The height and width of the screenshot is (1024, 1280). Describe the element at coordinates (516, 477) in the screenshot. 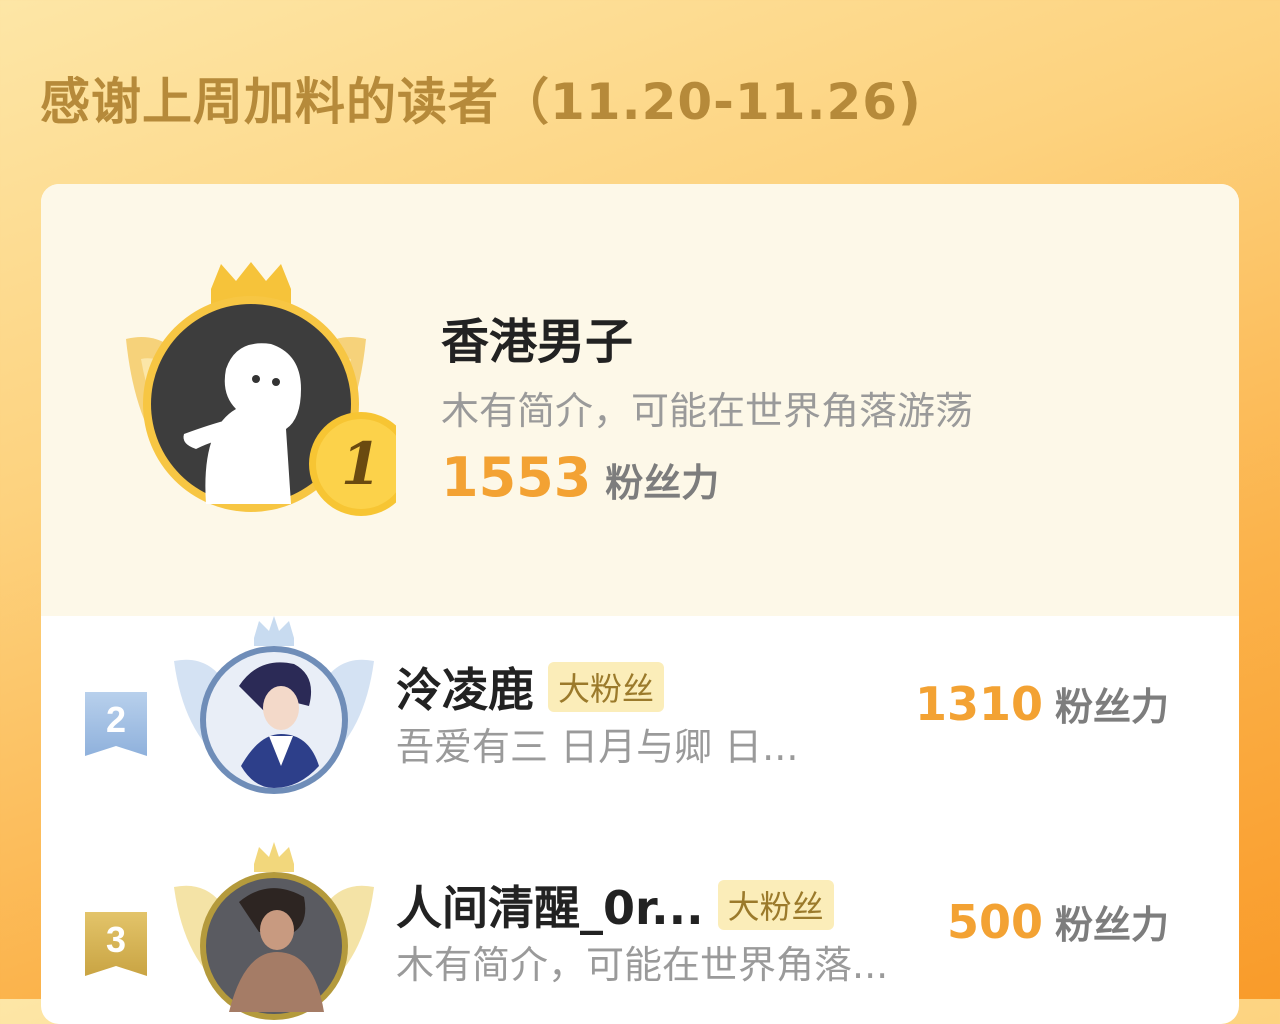

I see `top-reader-score-value: 1553` at that location.